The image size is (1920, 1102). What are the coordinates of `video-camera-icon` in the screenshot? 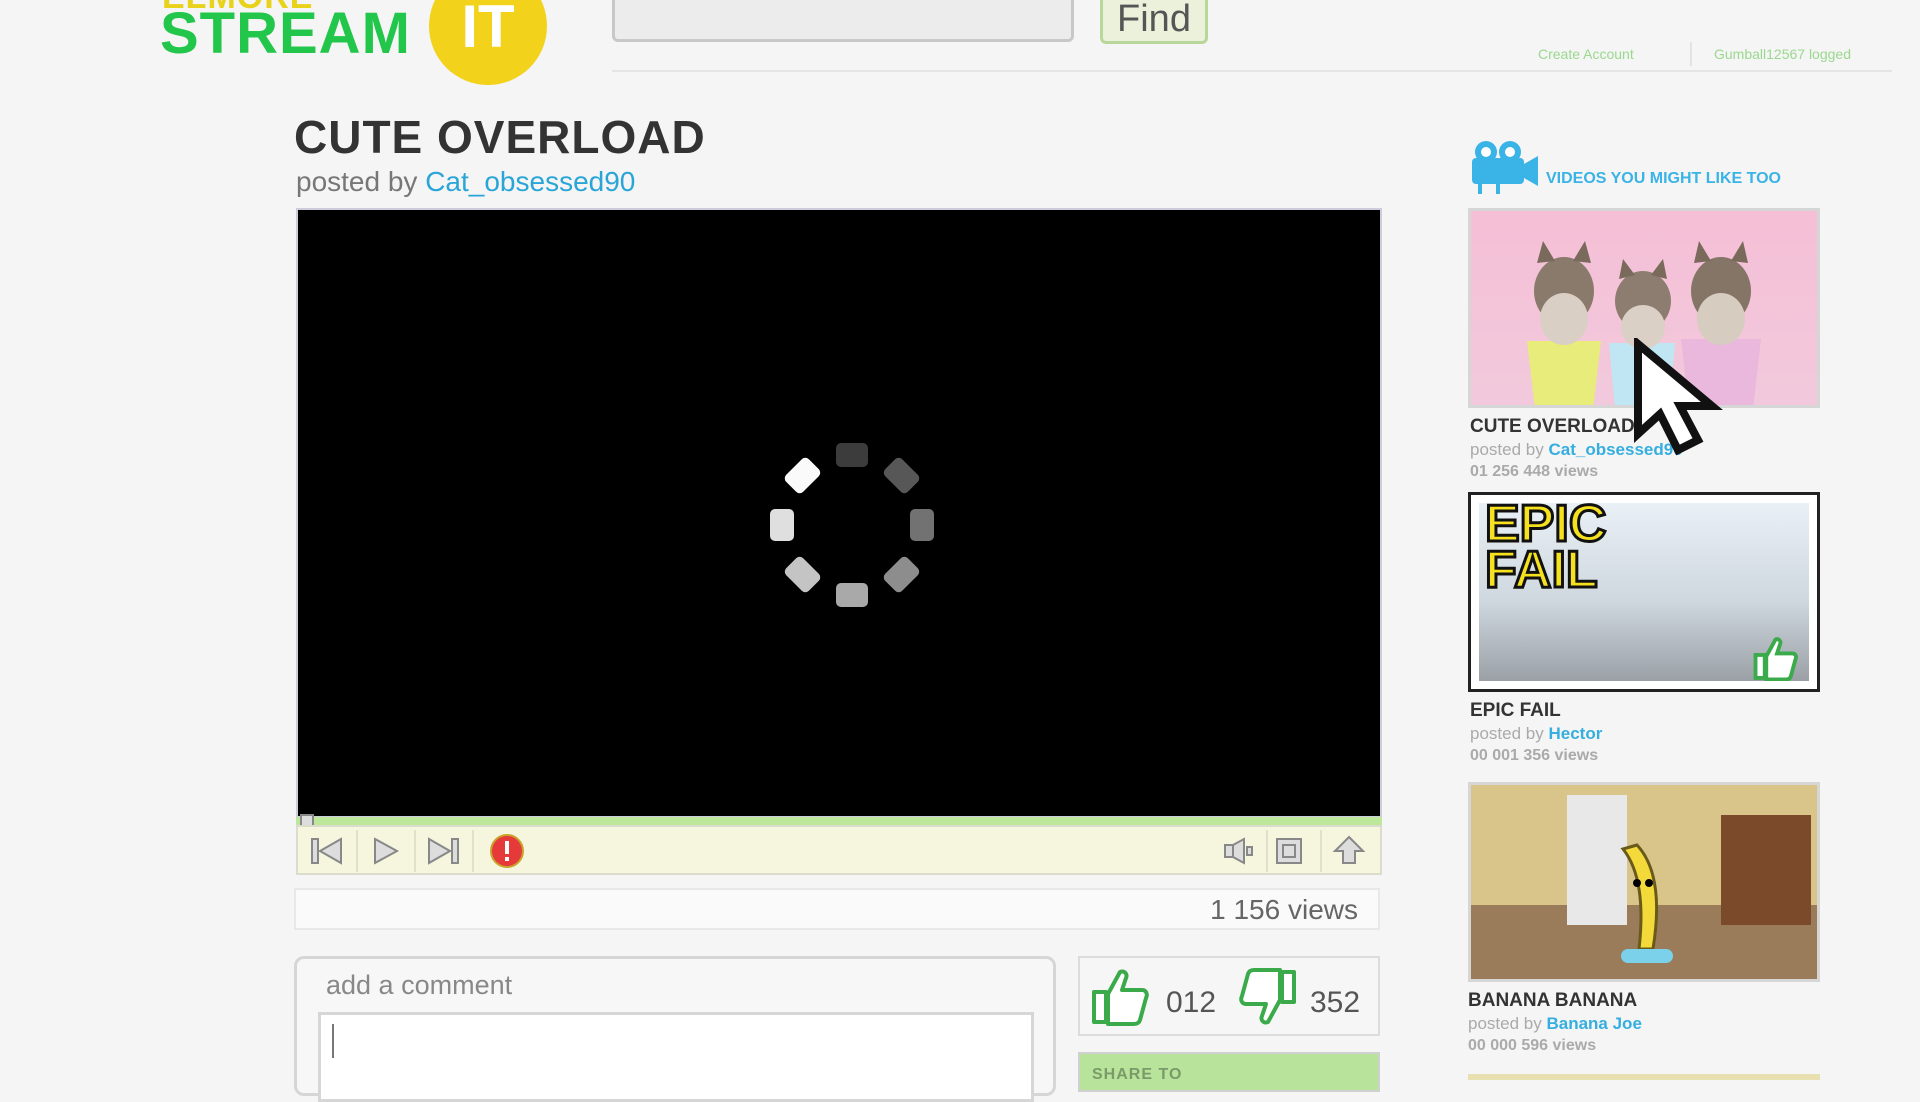 It's located at (1505, 167).